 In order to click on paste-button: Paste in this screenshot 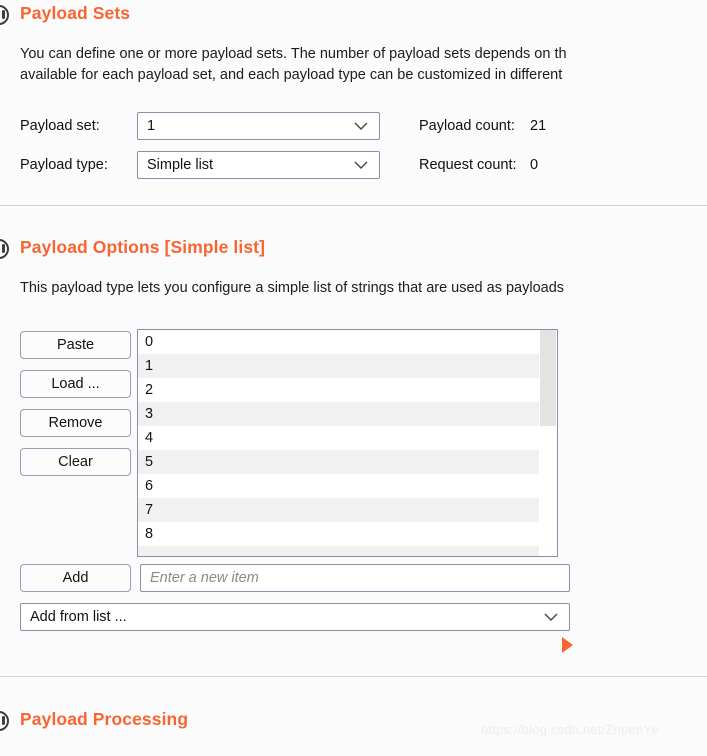, I will do `click(75, 345)`.